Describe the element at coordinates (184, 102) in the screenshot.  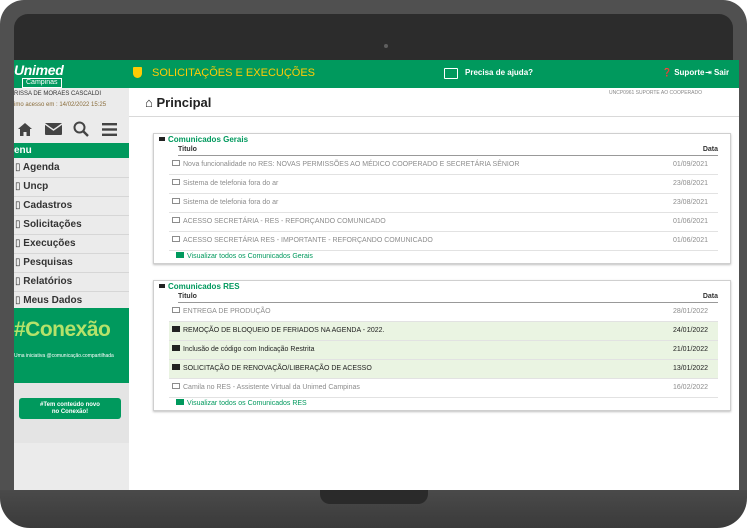
I see `page-title-text: Principal` at that location.